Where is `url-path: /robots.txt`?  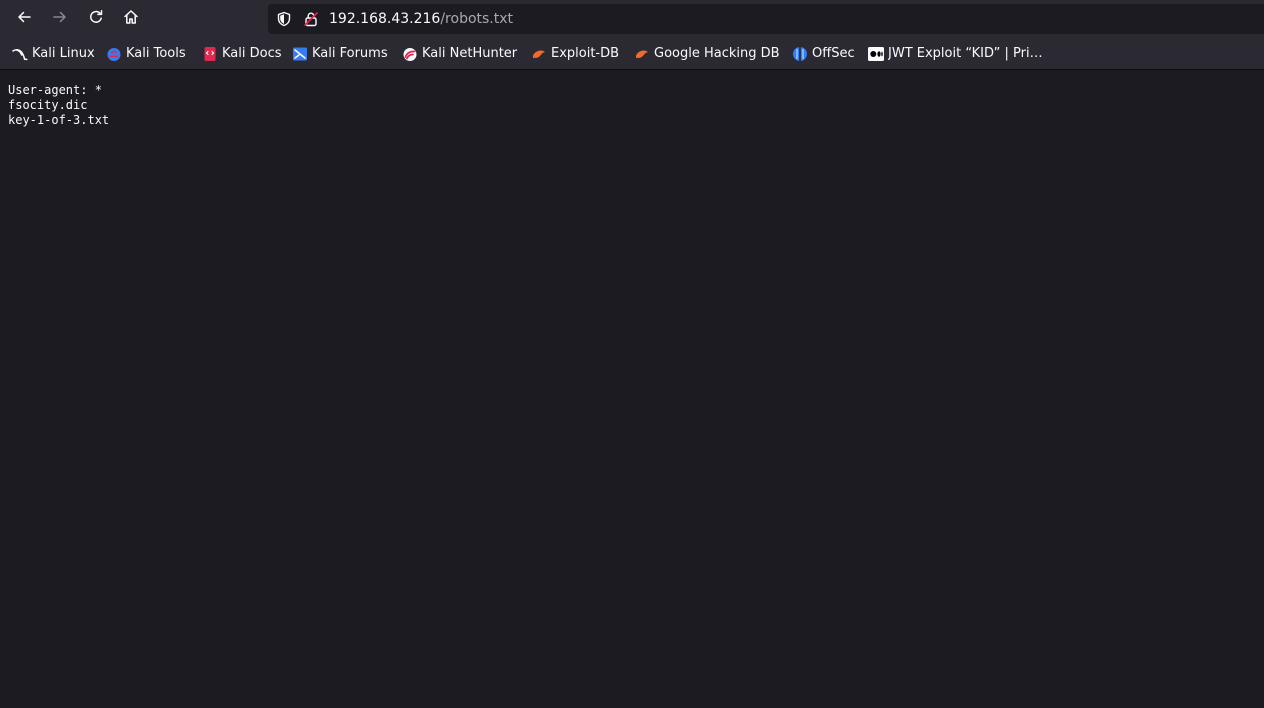
url-path: /robots.txt is located at coordinates (477, 19).